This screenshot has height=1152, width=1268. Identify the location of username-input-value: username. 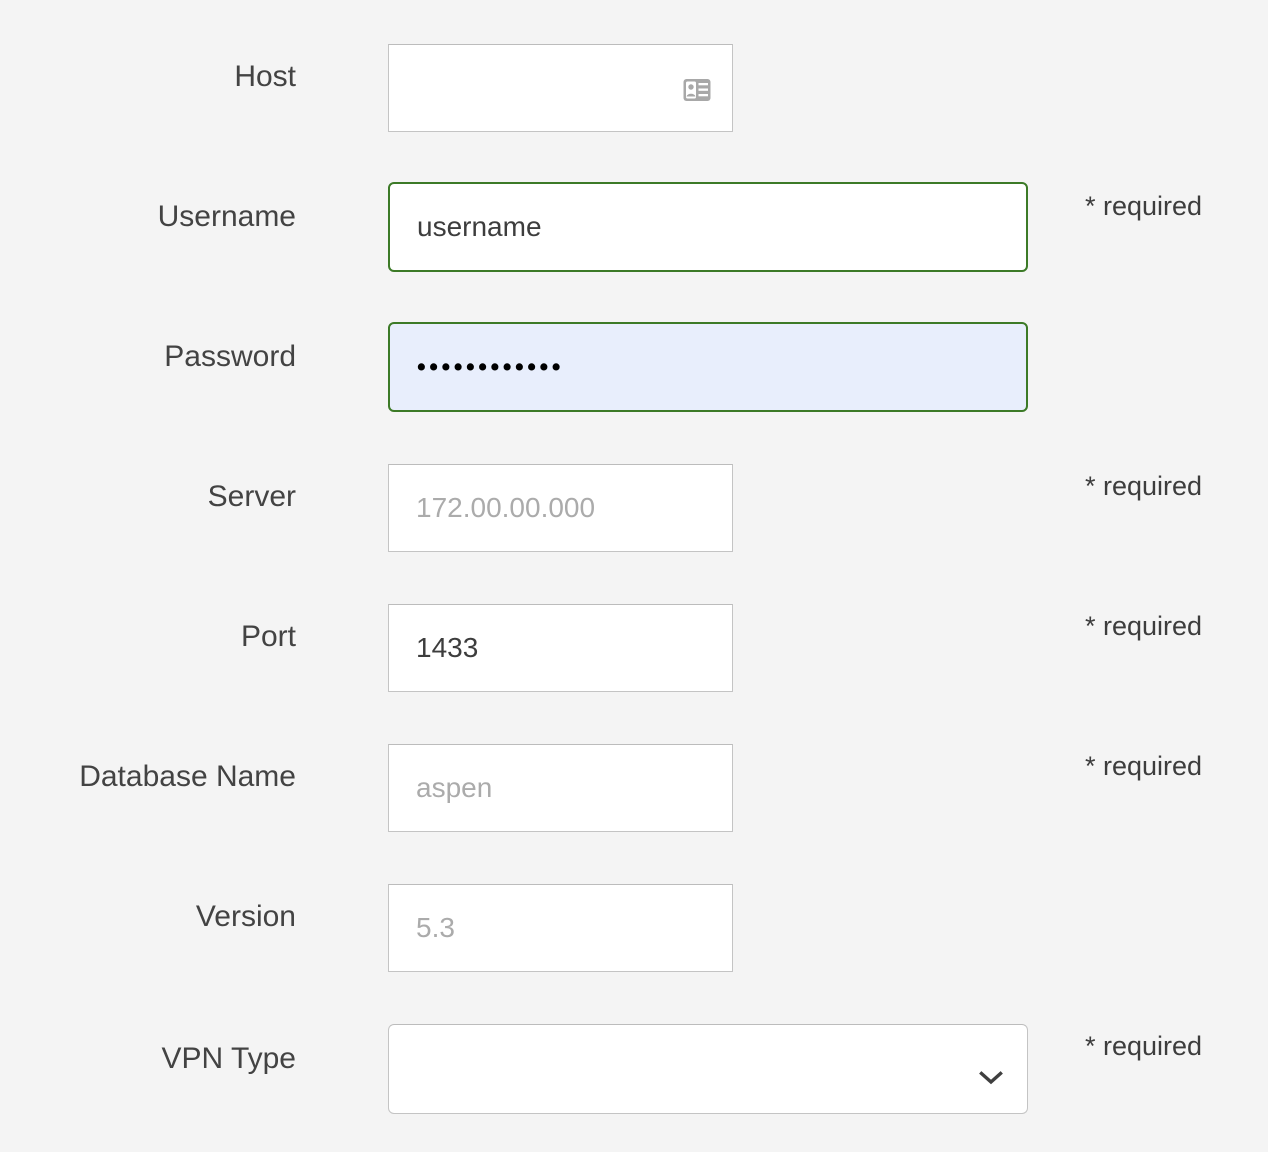
(479, 226).